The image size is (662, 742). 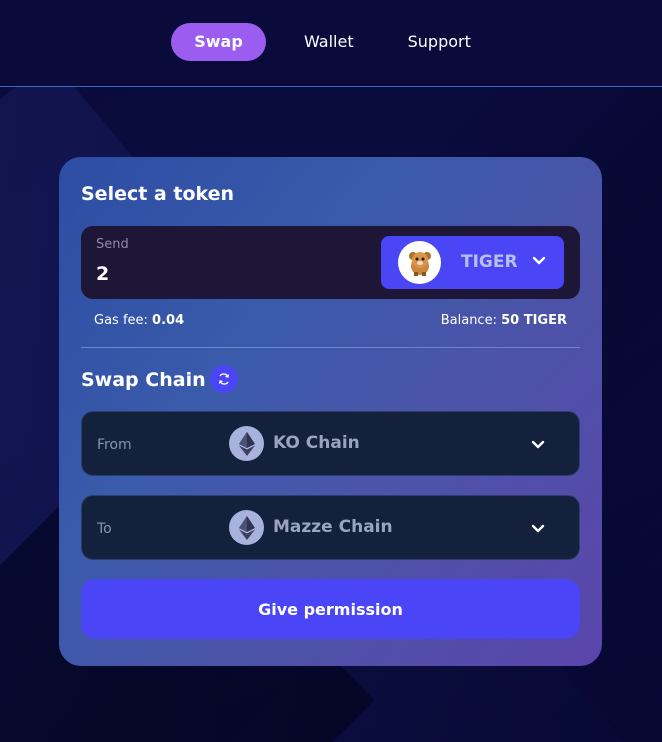 What do you see at coordinates (419, 262) in the screenshot?
I see `tiger-icon` at bounding box center [419, 262].